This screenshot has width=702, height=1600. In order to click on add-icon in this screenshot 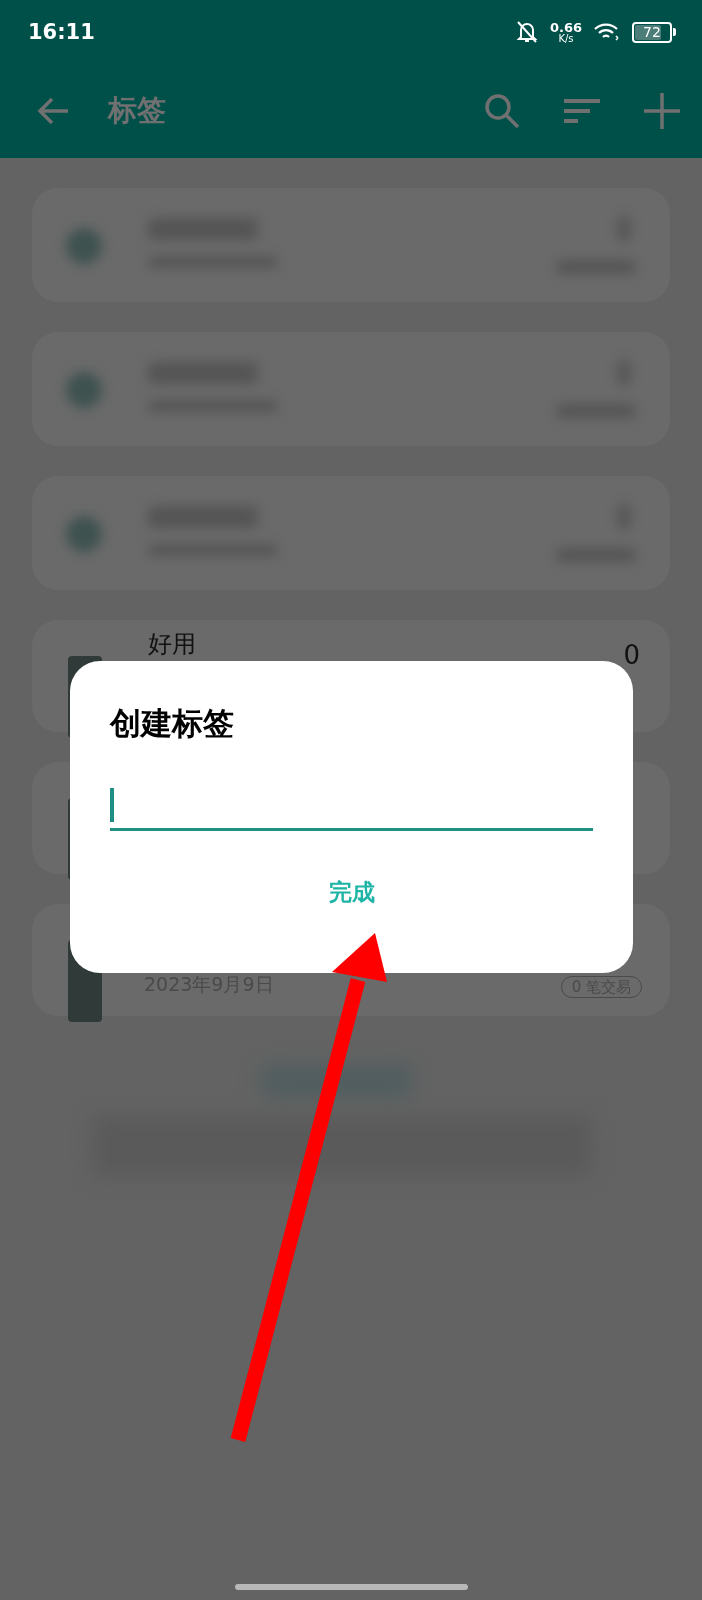, I will do `click(662, 111)`.